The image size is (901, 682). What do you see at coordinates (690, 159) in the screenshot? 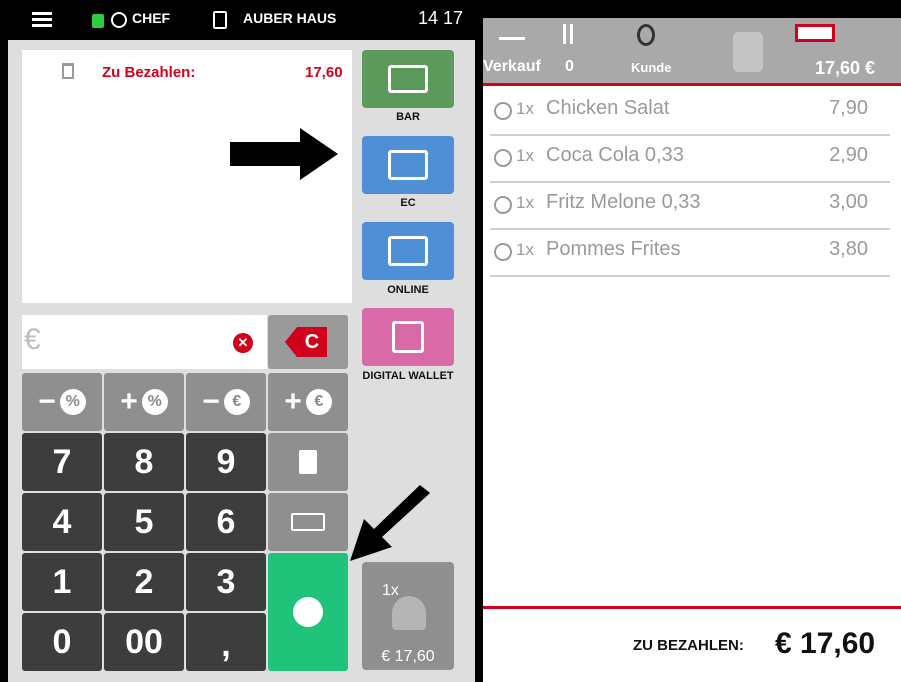
I see `list-item: 1x Coca Cola 0,33 2,90` at bounding box center [690, 159].